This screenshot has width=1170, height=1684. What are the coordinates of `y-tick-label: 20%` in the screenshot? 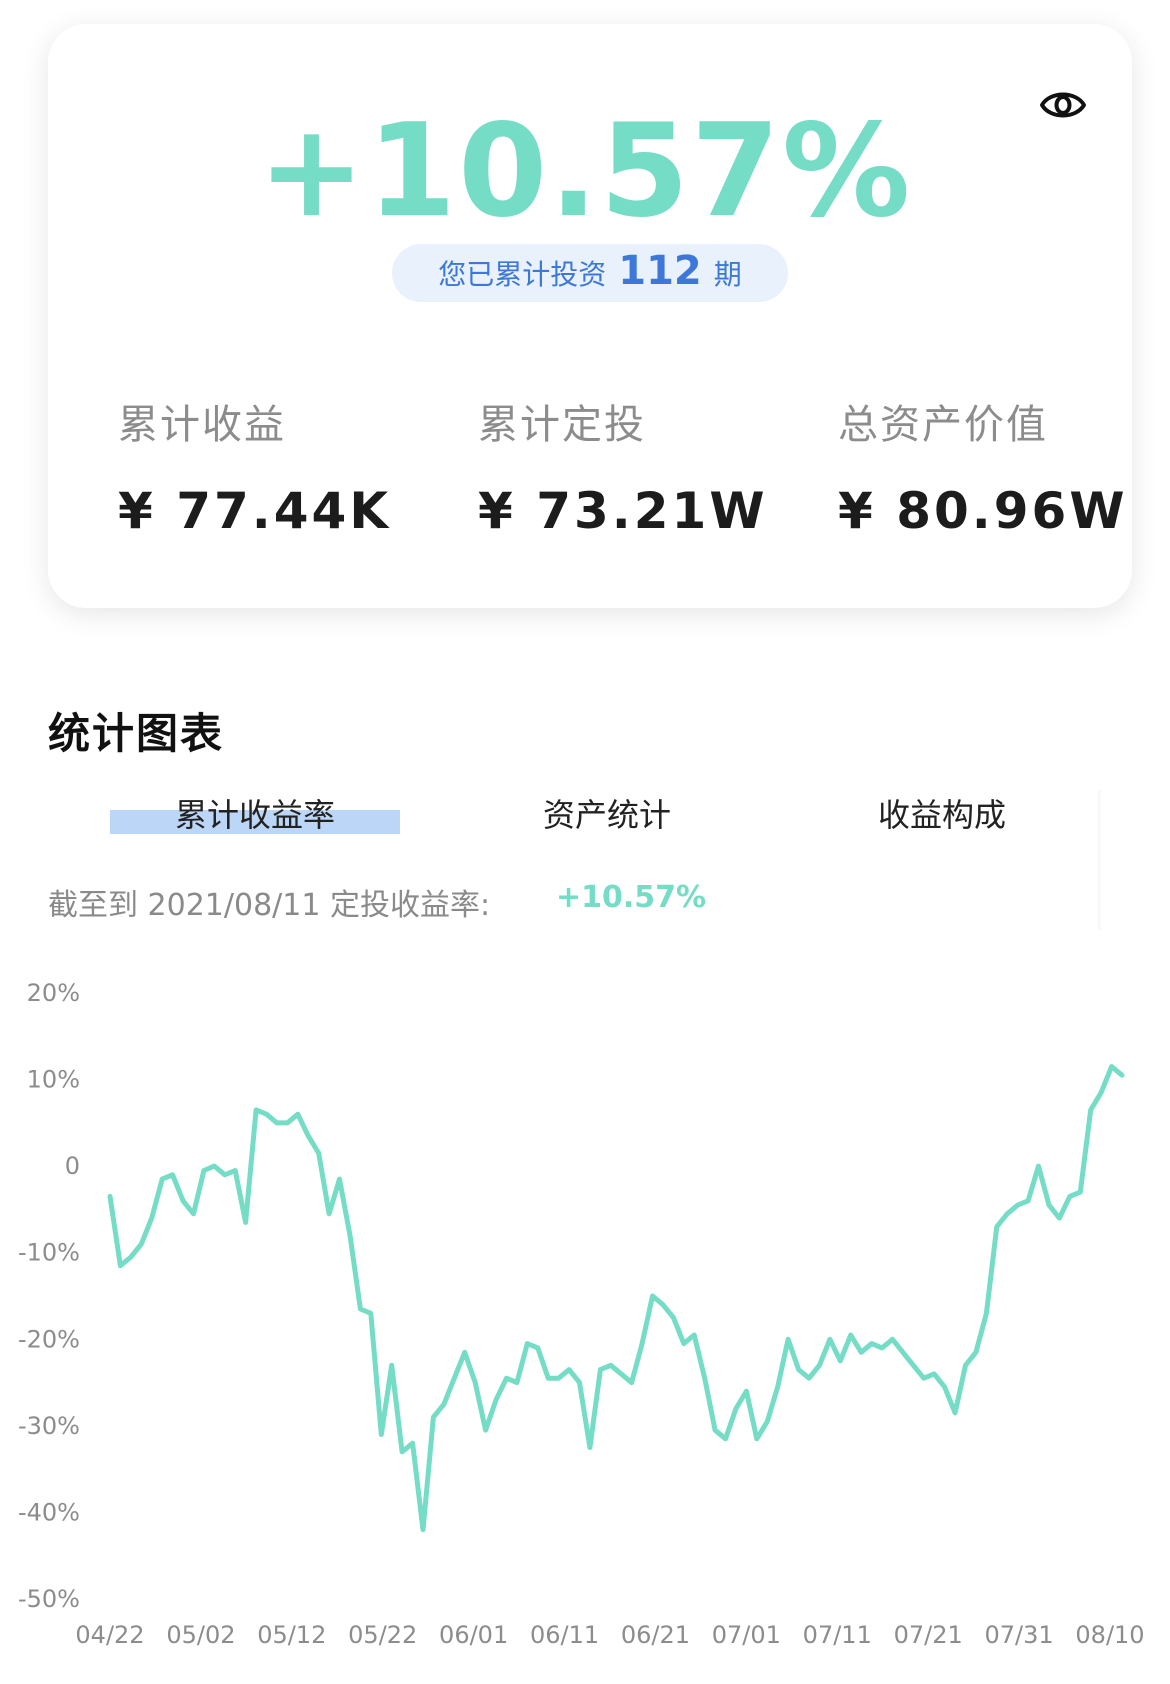 It's located at (53, 993).